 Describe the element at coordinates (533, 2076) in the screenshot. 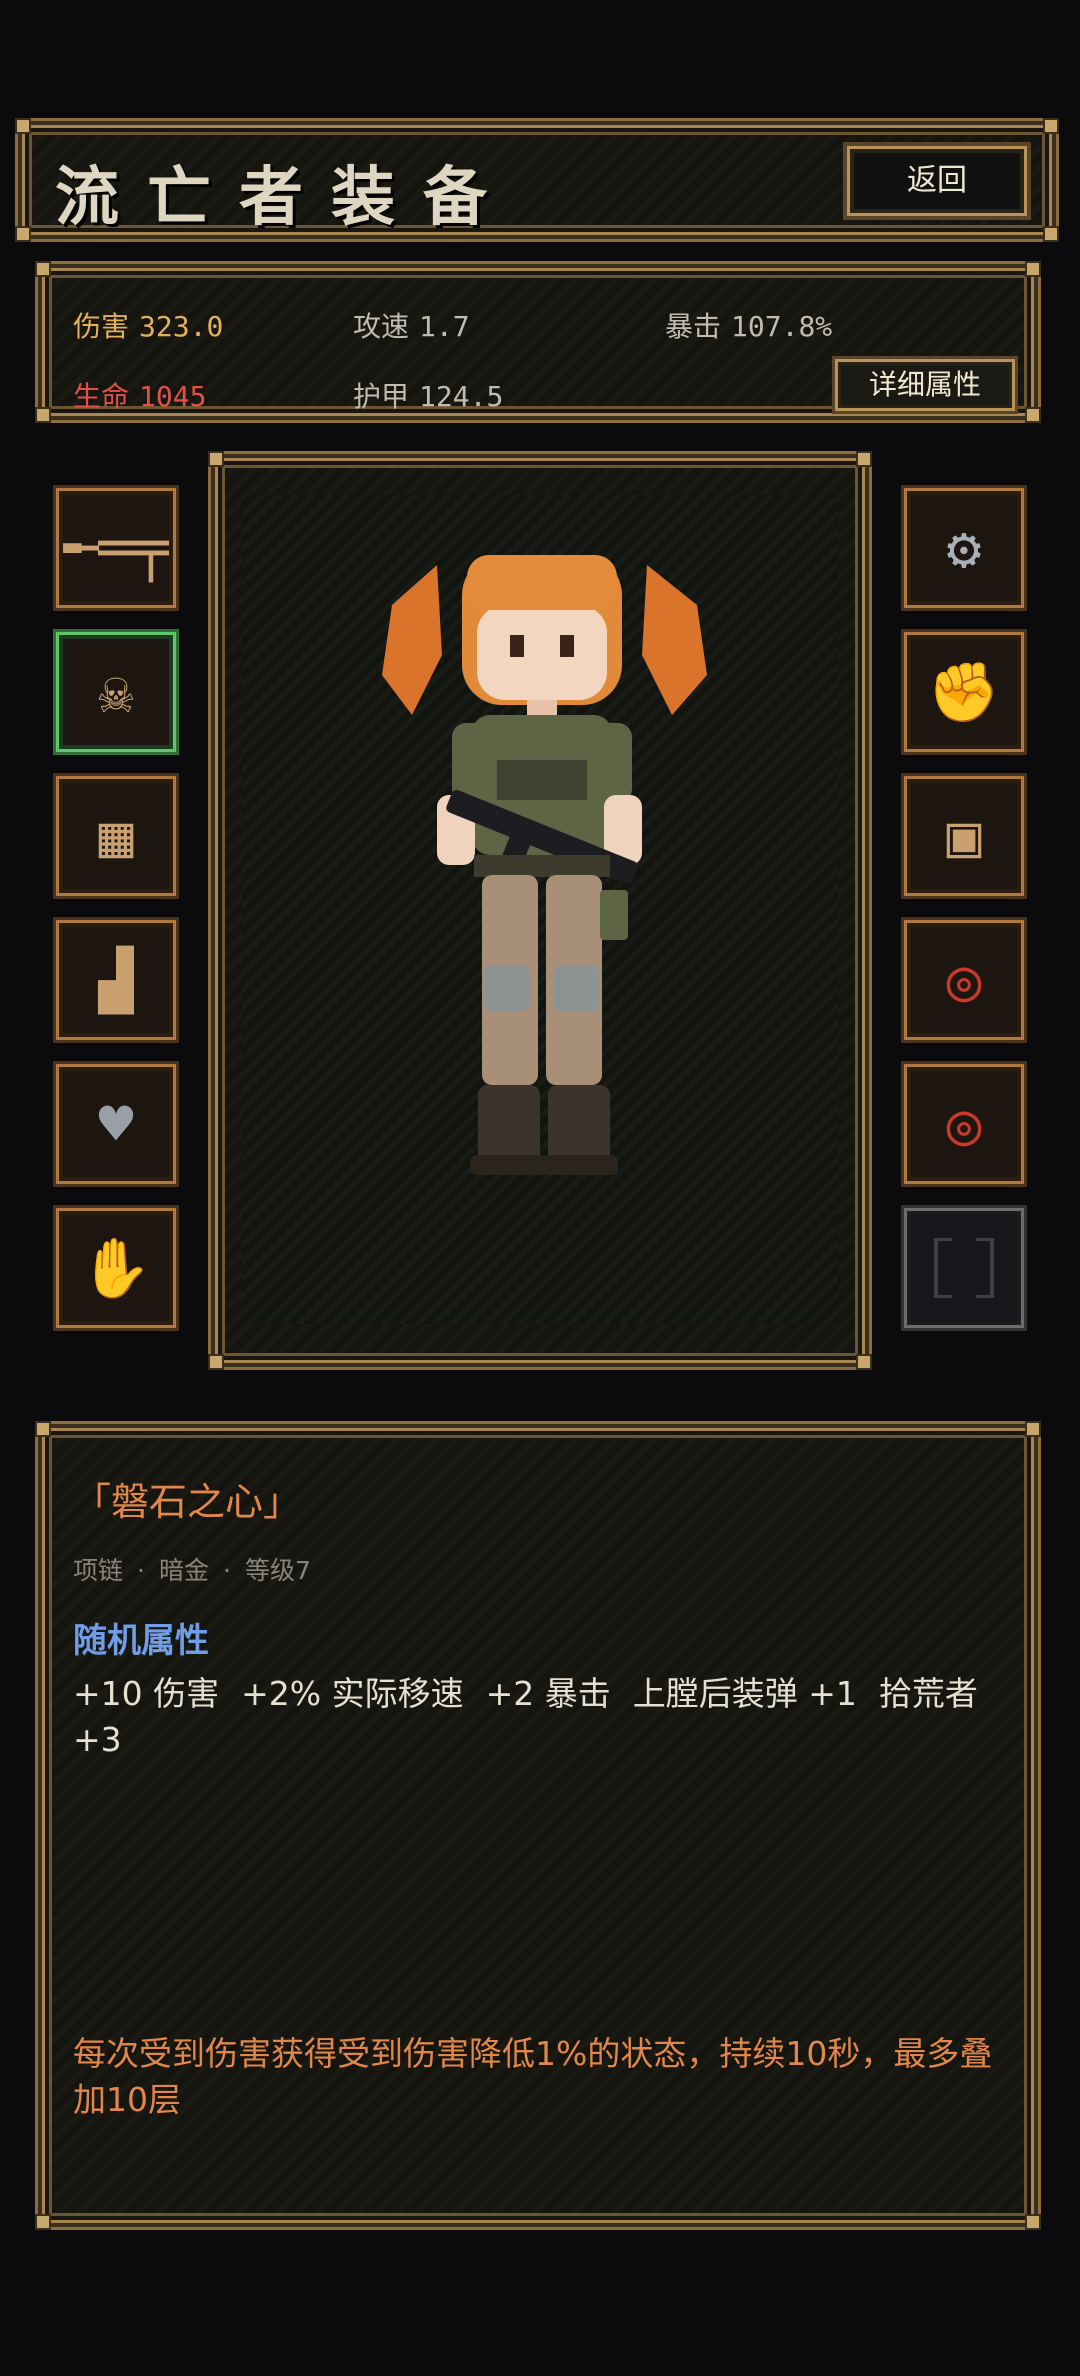

I see `item-effect-text: 每次受到伤害获得受到伤害降低1%的状态，持续10秒，最多叠加10层` at that location.